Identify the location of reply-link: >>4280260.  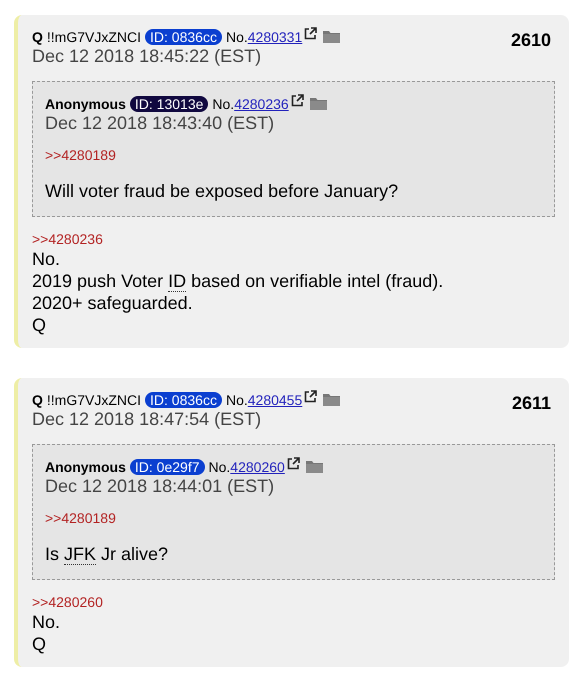
(293, 602).